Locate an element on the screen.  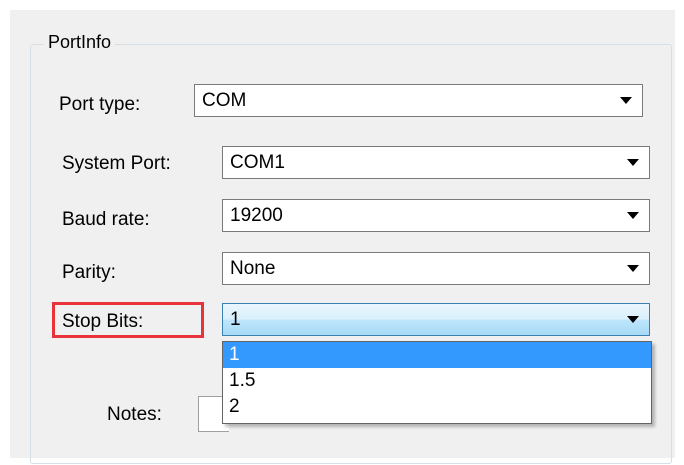
parity-select: None is located at coordinates (436, 268).